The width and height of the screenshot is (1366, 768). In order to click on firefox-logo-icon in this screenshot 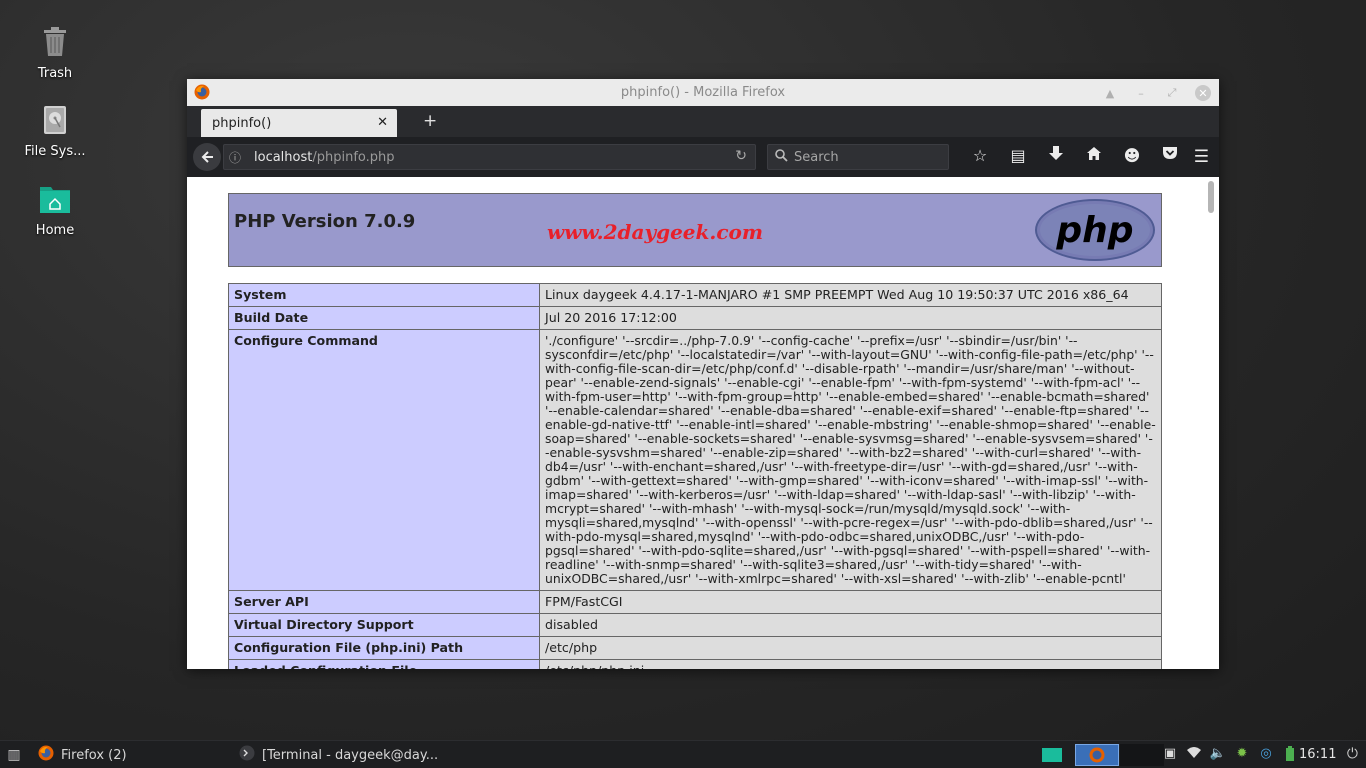, I will do `click(202, 94)`.